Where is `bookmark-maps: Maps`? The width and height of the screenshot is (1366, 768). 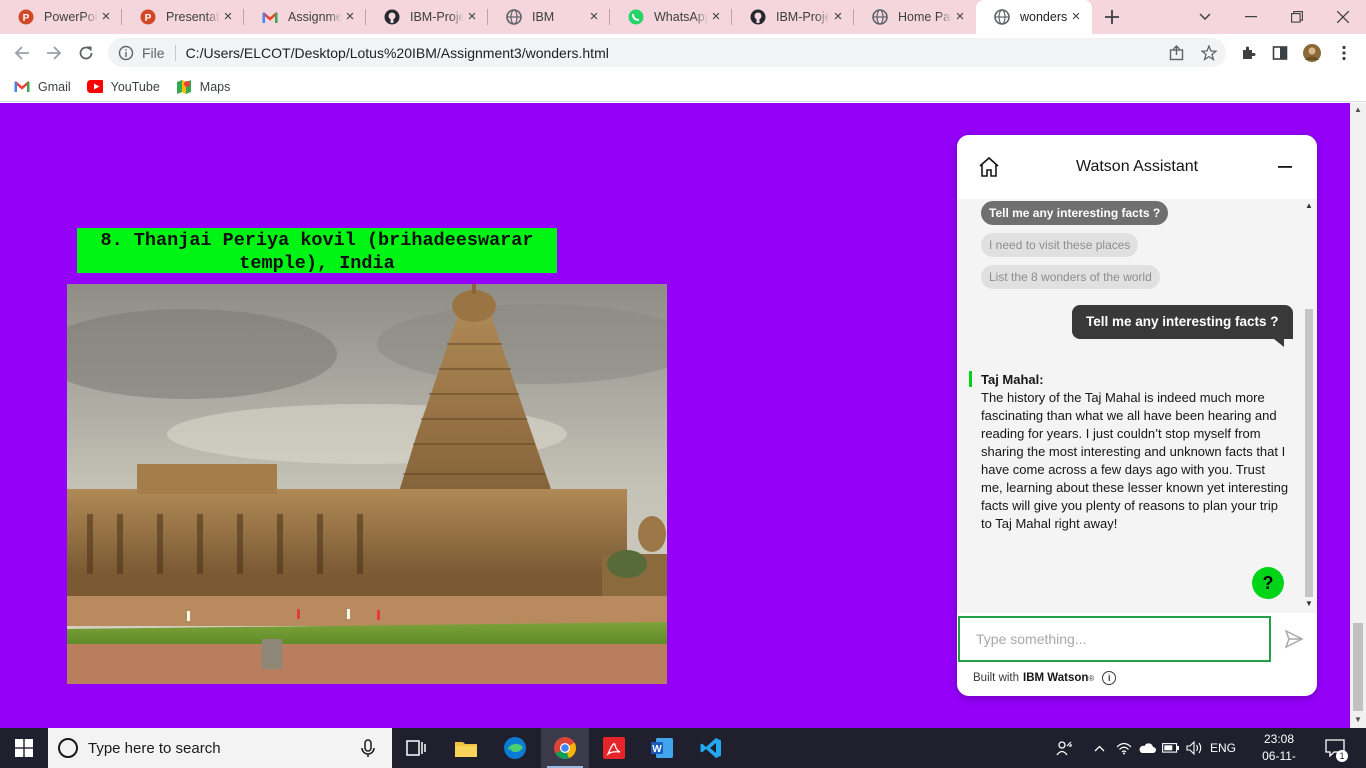 bookmark-maps: Maps is located at coordinates (203, 87).